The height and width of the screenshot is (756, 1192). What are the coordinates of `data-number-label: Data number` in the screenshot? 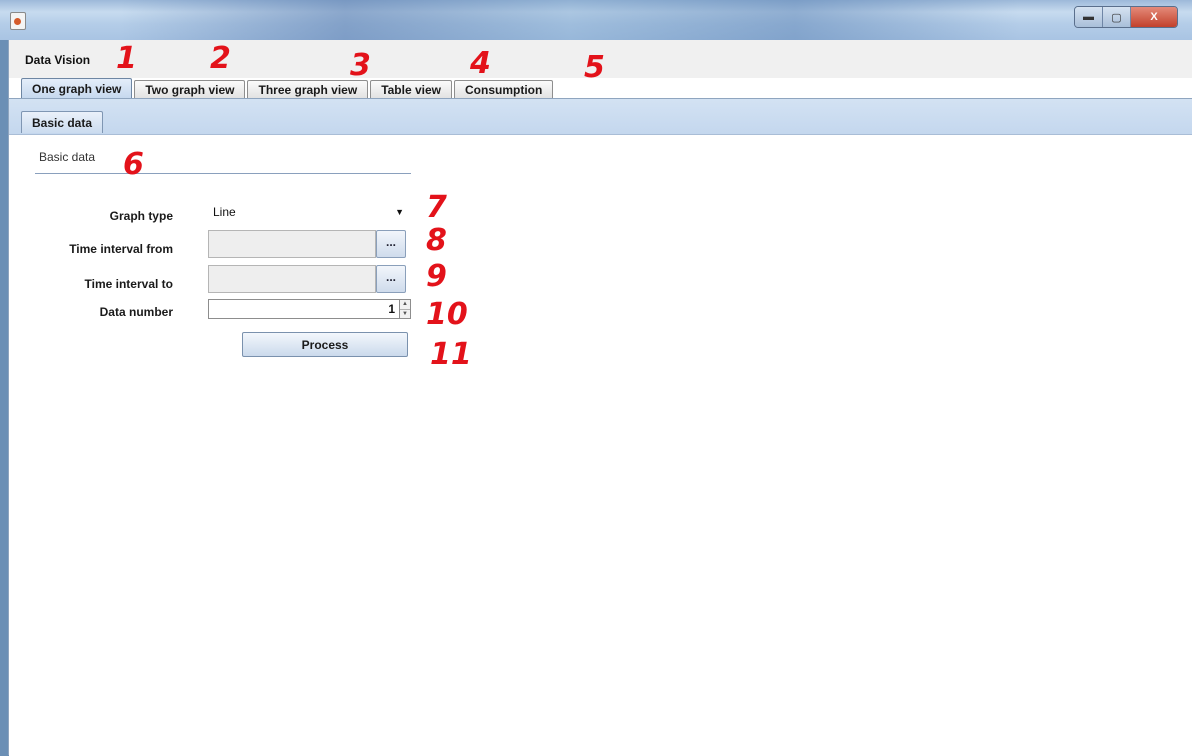 It's located at (136, 312).